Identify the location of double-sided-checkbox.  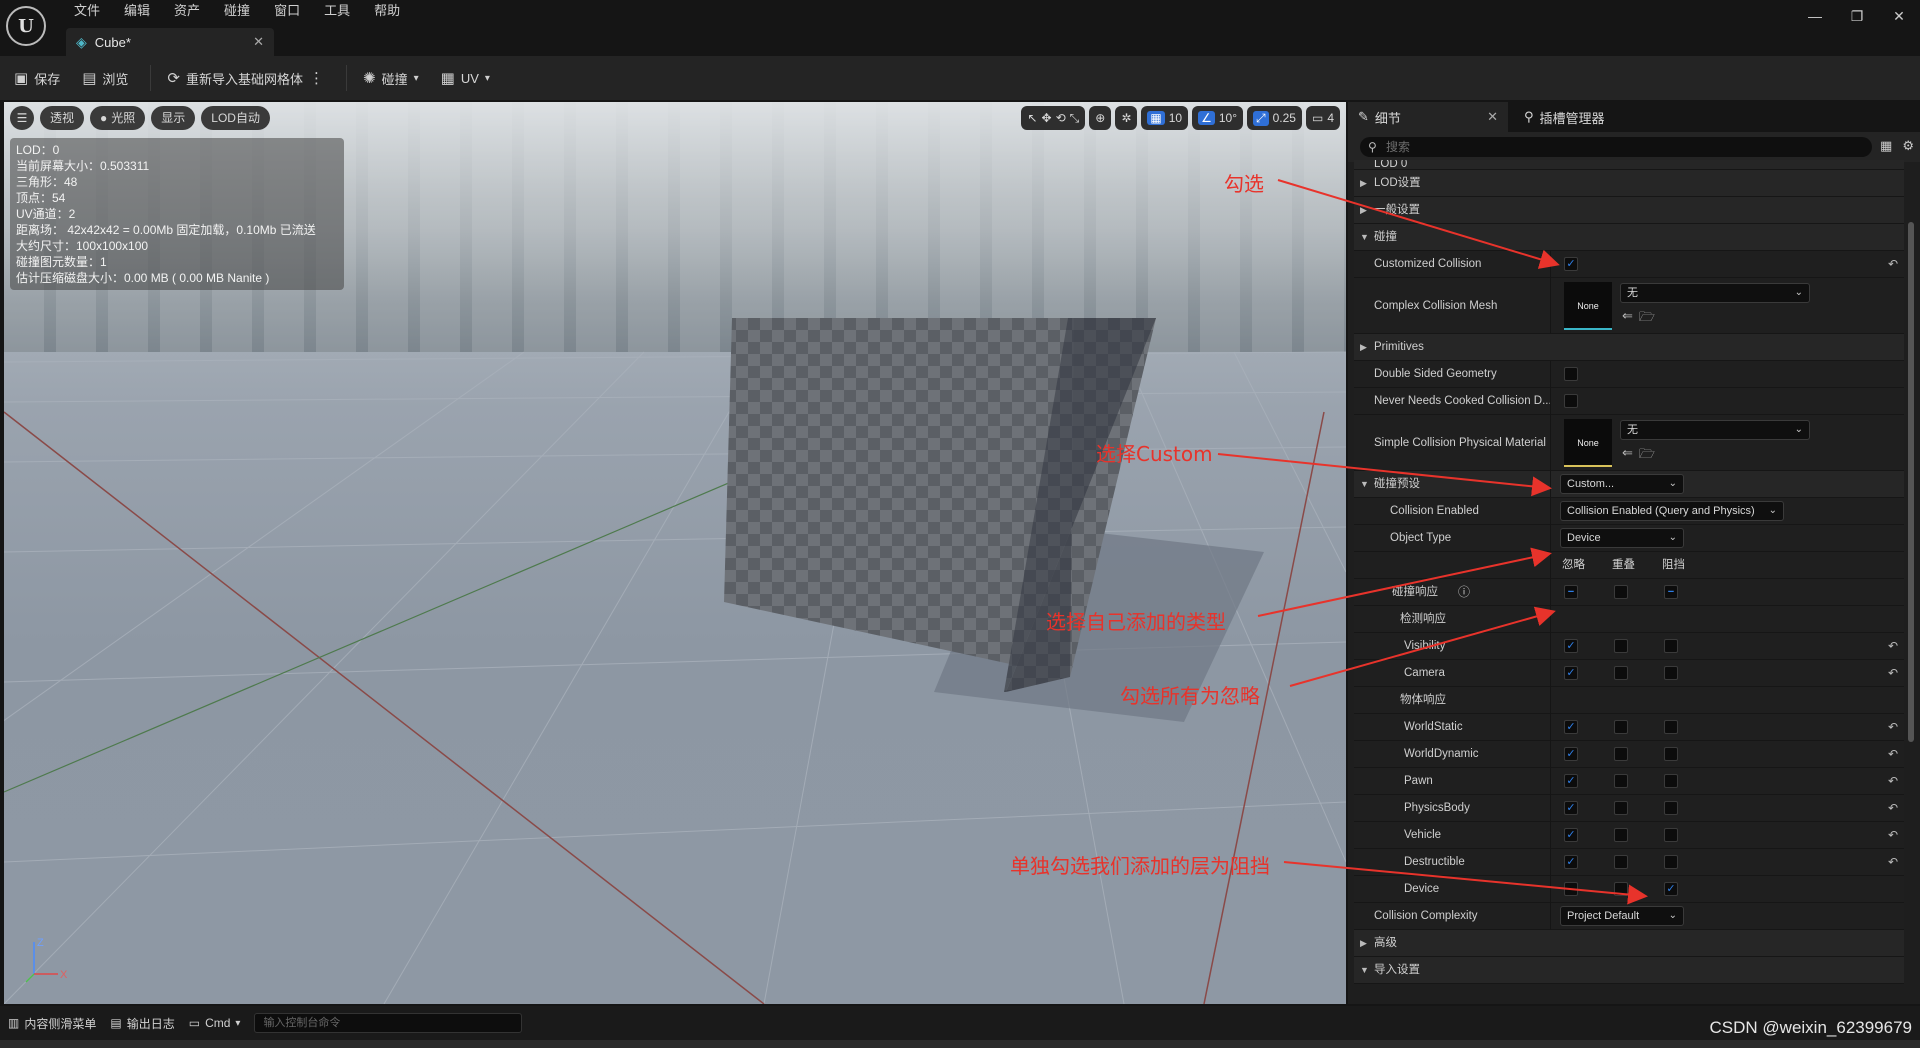
(1571, 374).